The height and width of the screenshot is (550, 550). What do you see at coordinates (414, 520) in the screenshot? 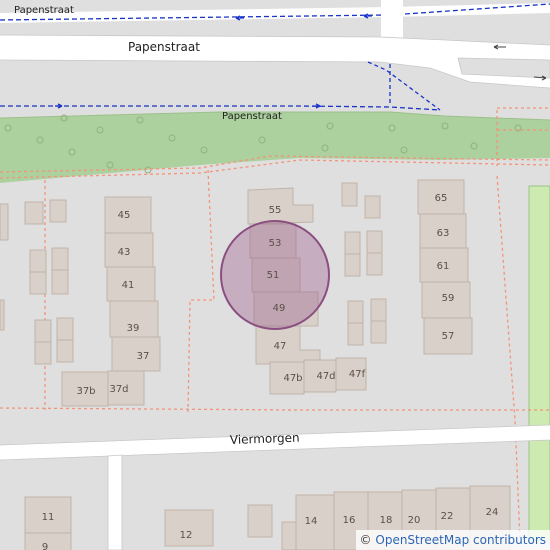
I see `house-number: 20` at bounding box center [414, 520].